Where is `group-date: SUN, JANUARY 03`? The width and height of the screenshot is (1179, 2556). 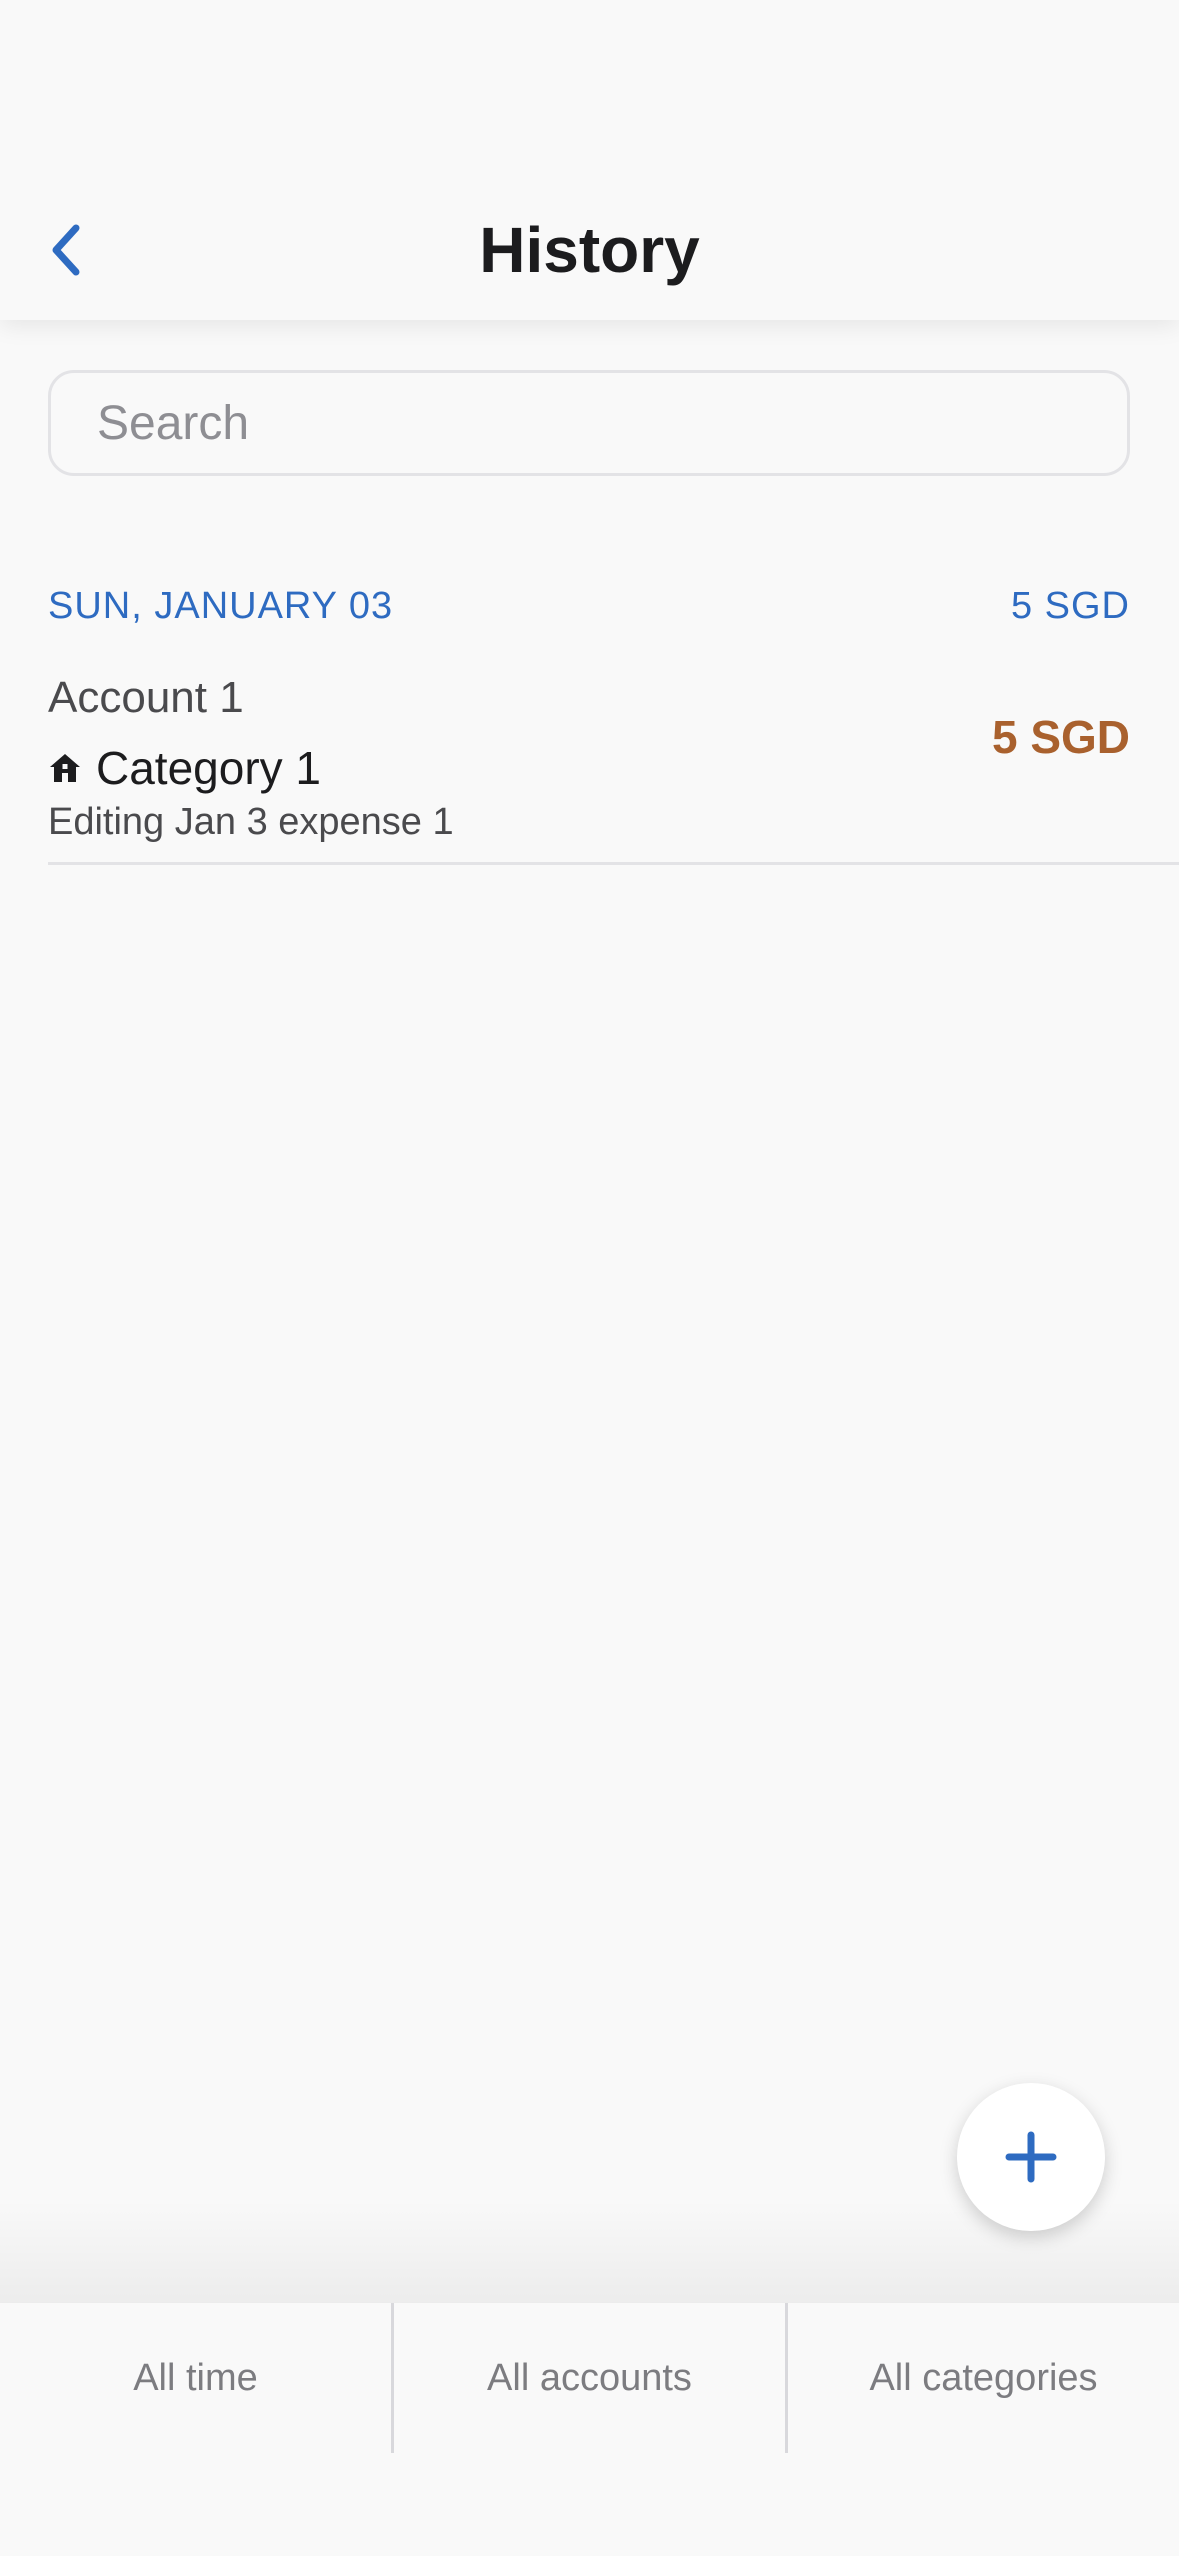 group-date: SUN, JANUARY 03 is located at coordinates (221, 606).